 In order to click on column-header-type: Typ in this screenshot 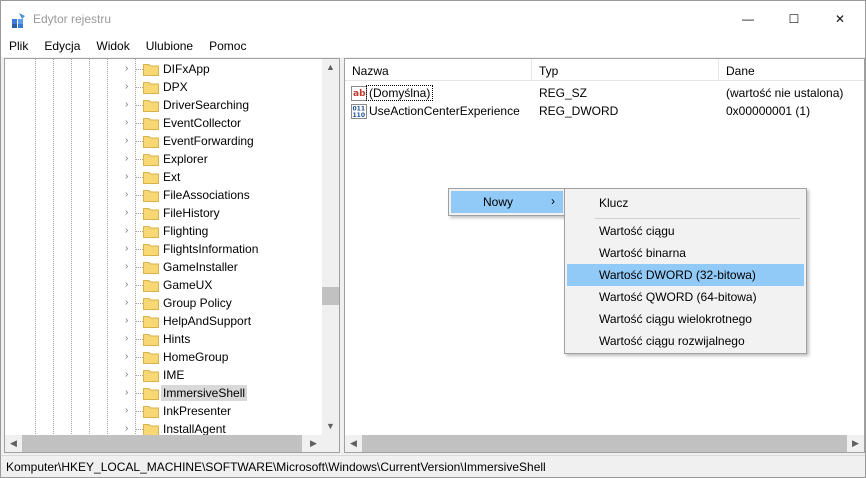, I will do `click(625, 70)`.